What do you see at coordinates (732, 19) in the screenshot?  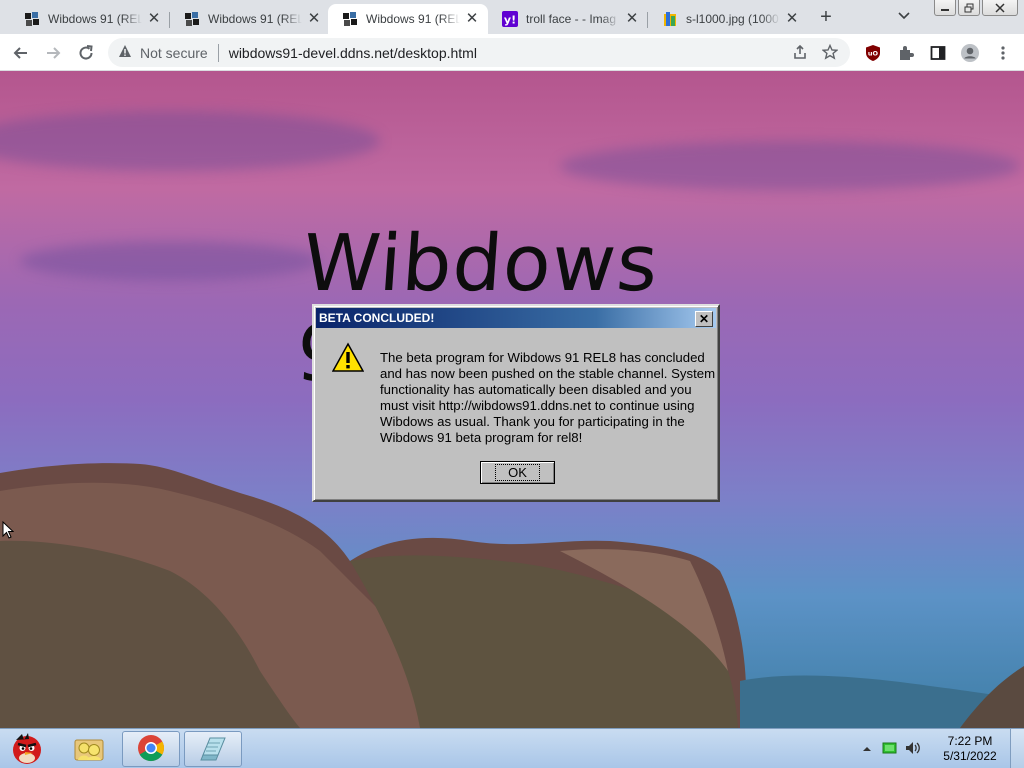 I see `tab-title: s-l1000.jpg (1000` at bounding box center [732, 19].